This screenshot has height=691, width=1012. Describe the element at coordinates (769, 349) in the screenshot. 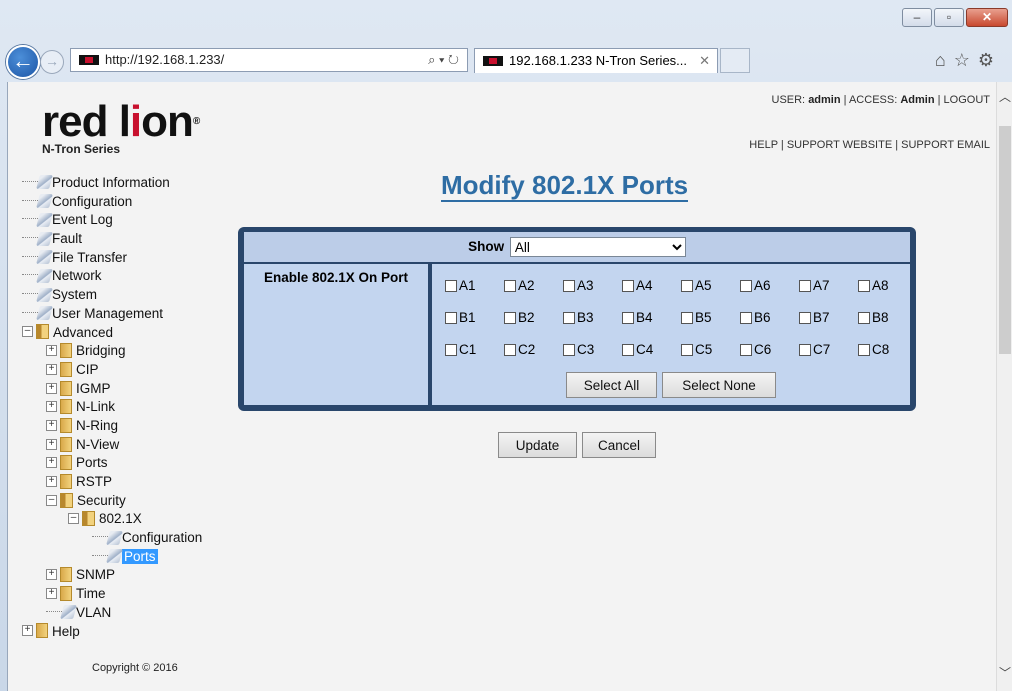

I see `port-checkbox: C6` at that location.